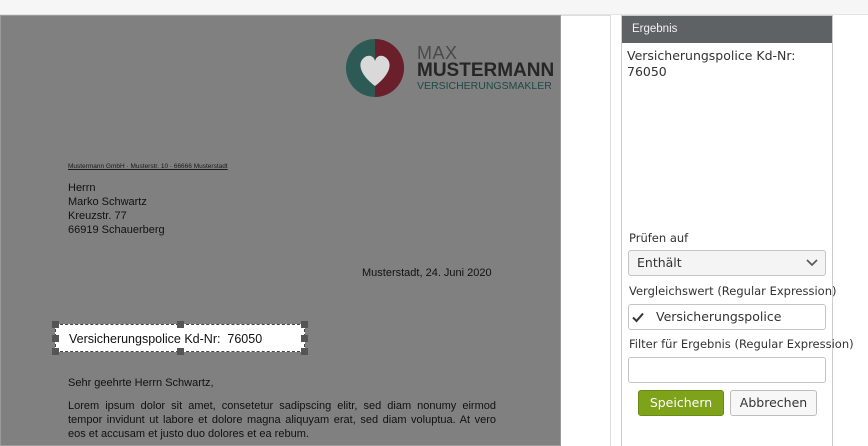 This screenshot has height=446, width=868. What do you see at coordinates (741, 344) in the screenshot?
I see `filter-label: Filter für Ergebnis (Regular Expression)` at bounding box center [741, 344].